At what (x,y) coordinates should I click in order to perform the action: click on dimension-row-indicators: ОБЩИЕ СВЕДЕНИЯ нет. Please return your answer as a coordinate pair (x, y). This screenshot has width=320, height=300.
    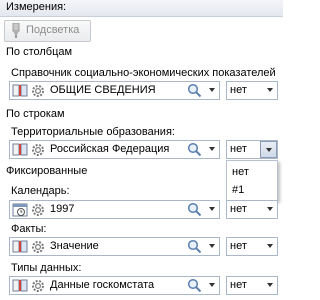
    Looking at the image, I should click on (143, 90).